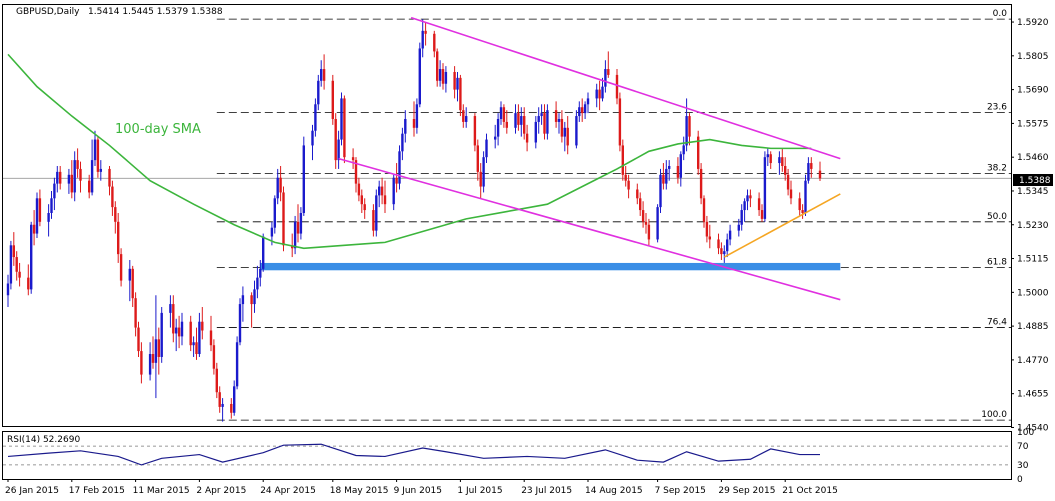 The height and width of the screenshot is (501, 1055). I want to click on time-tick-label: 21 Oct 2015, so click(810, 491).